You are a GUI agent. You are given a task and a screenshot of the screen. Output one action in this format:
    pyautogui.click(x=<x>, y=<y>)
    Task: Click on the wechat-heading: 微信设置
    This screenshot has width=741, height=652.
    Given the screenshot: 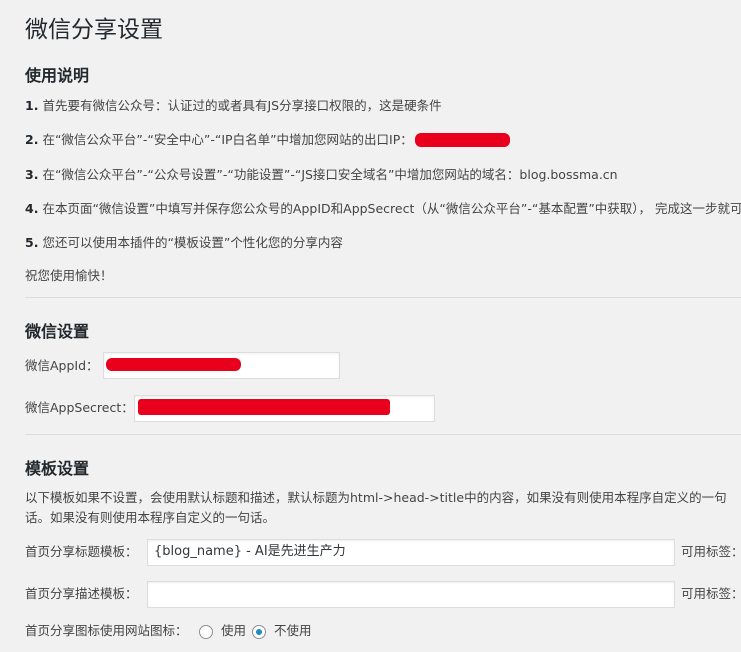 What is the action you would take?
    pyautogui.click(x=57, y=331)
    